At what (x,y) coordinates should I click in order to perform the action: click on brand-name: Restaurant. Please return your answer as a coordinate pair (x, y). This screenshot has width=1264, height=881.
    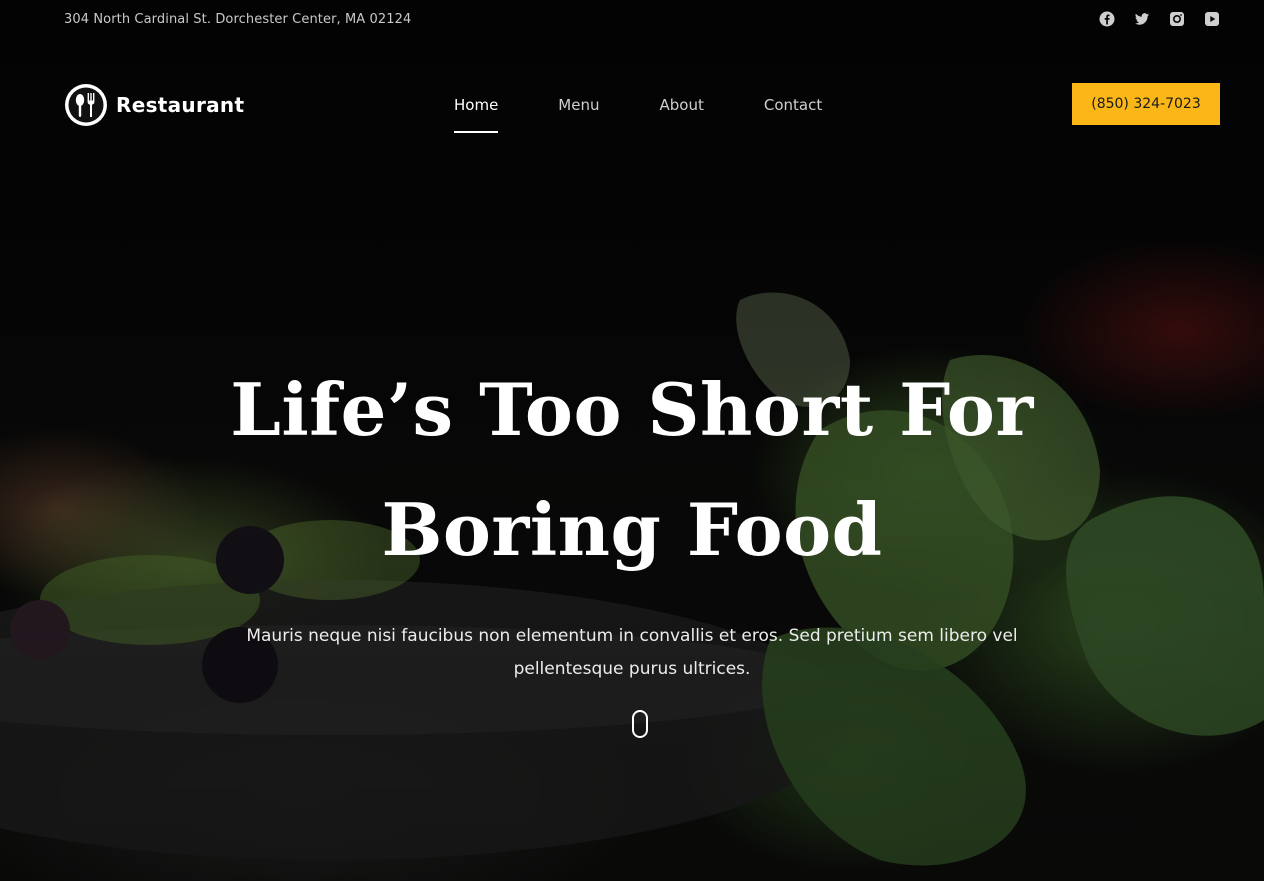
    Looking at the image, I should click on (180, 105).